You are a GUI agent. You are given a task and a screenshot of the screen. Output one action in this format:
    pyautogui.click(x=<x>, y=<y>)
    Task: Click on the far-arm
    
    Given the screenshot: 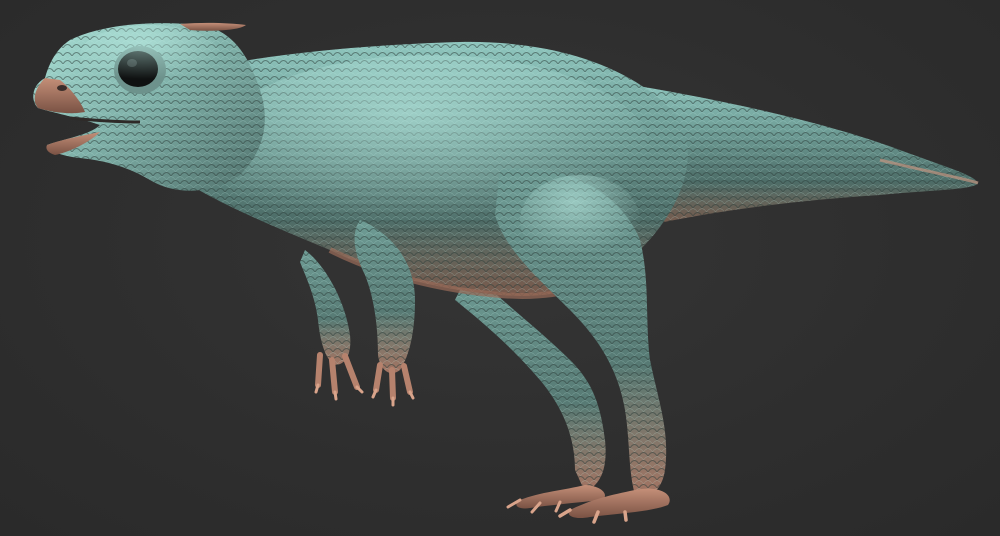 What is the action you would take?
    pyautogui.click(x=332, y=325)
    